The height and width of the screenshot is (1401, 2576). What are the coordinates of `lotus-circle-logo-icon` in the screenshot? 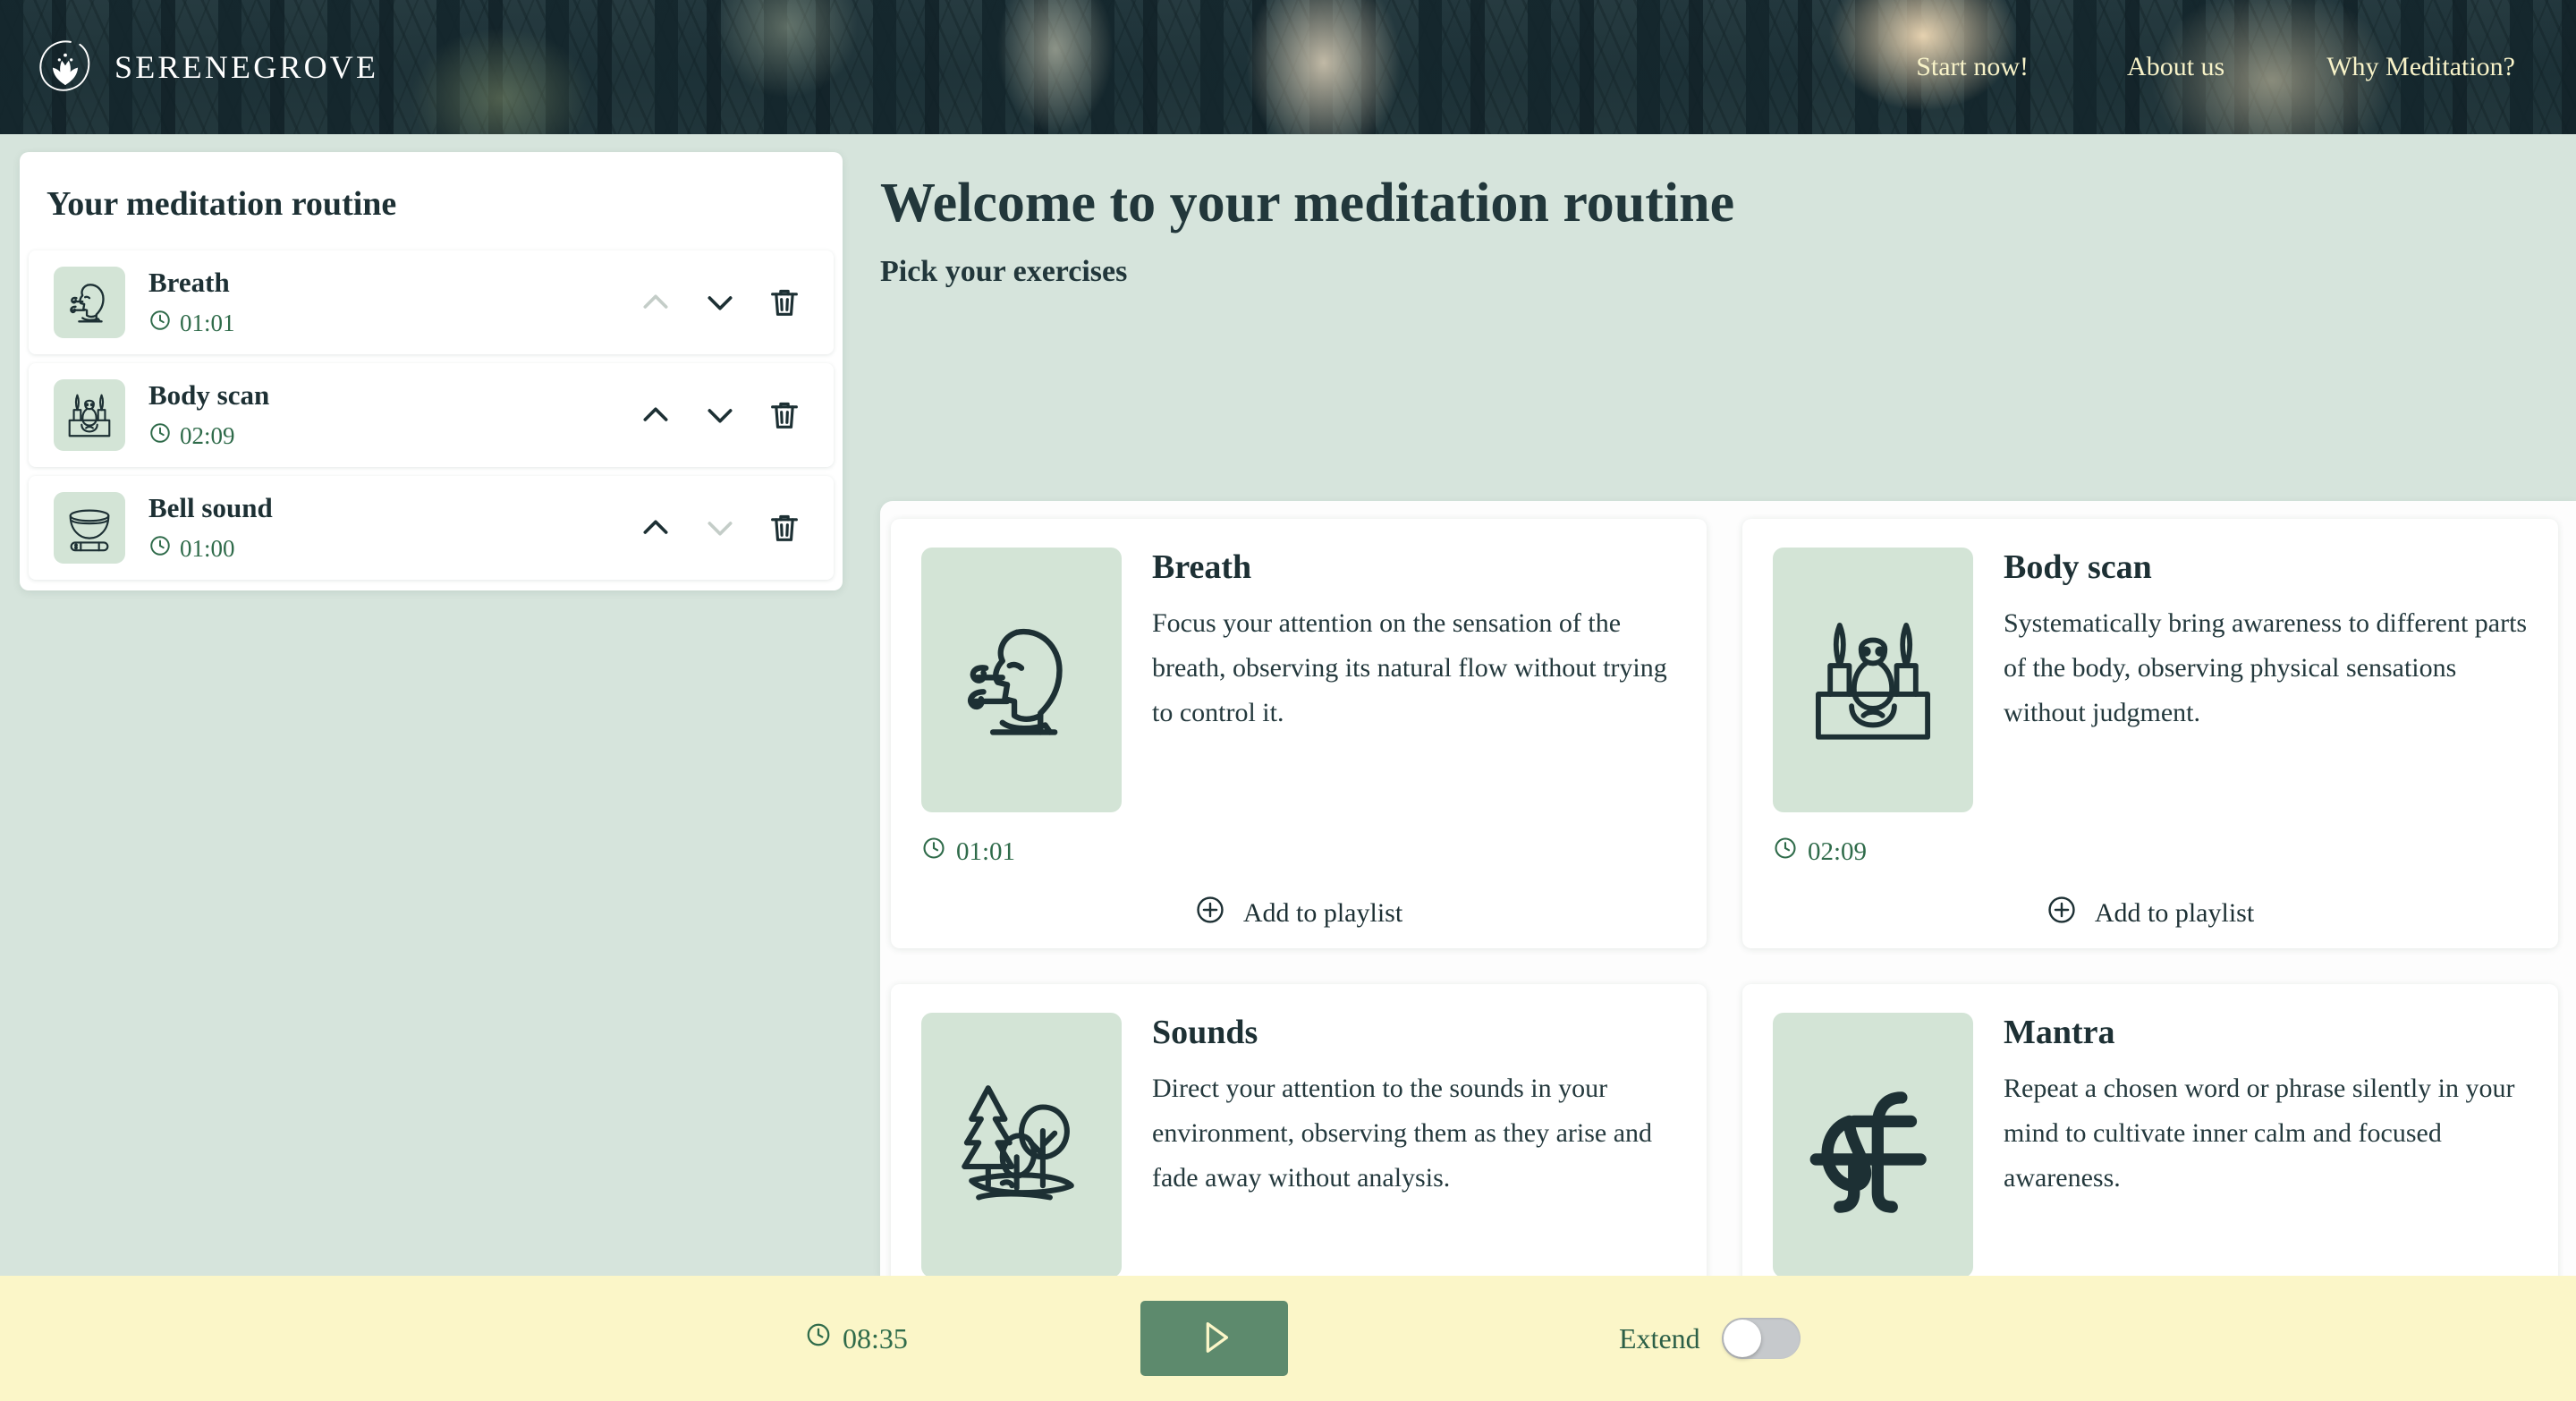 It's located at (65, 67).